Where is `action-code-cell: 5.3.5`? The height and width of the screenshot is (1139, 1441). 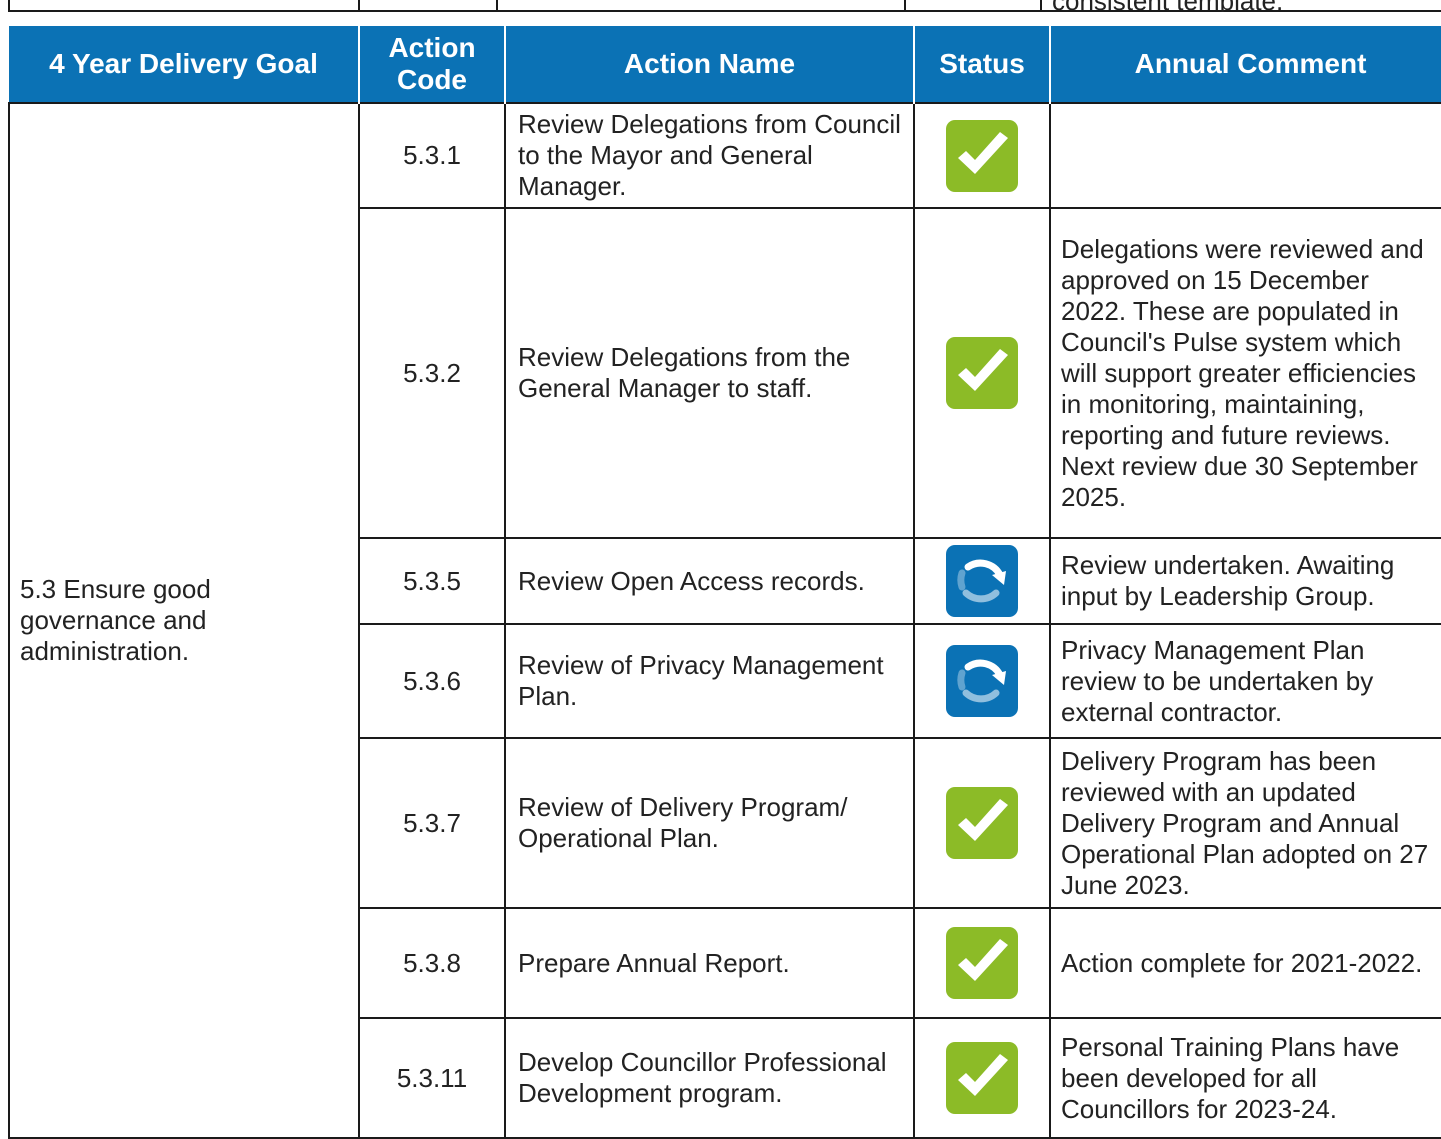 action-code-cell: 5.3.5 is located at coordinates (432, 581).